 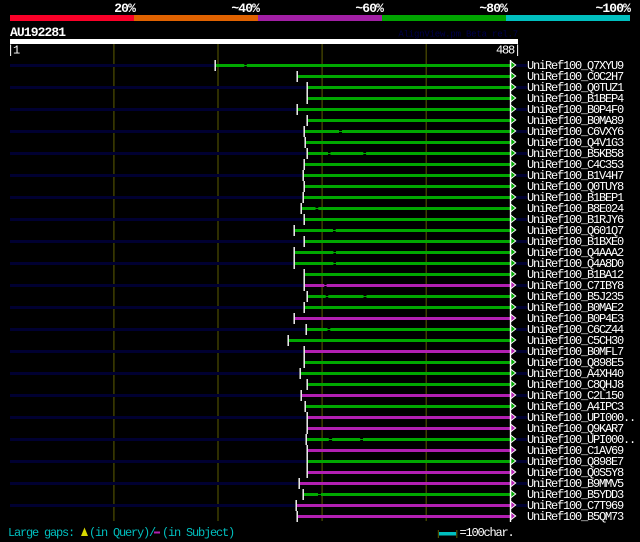 What do you see at coordinates (487, 533) in the screenshot?
I see `svg-text: =100char.` at bounding box center [487, 533].